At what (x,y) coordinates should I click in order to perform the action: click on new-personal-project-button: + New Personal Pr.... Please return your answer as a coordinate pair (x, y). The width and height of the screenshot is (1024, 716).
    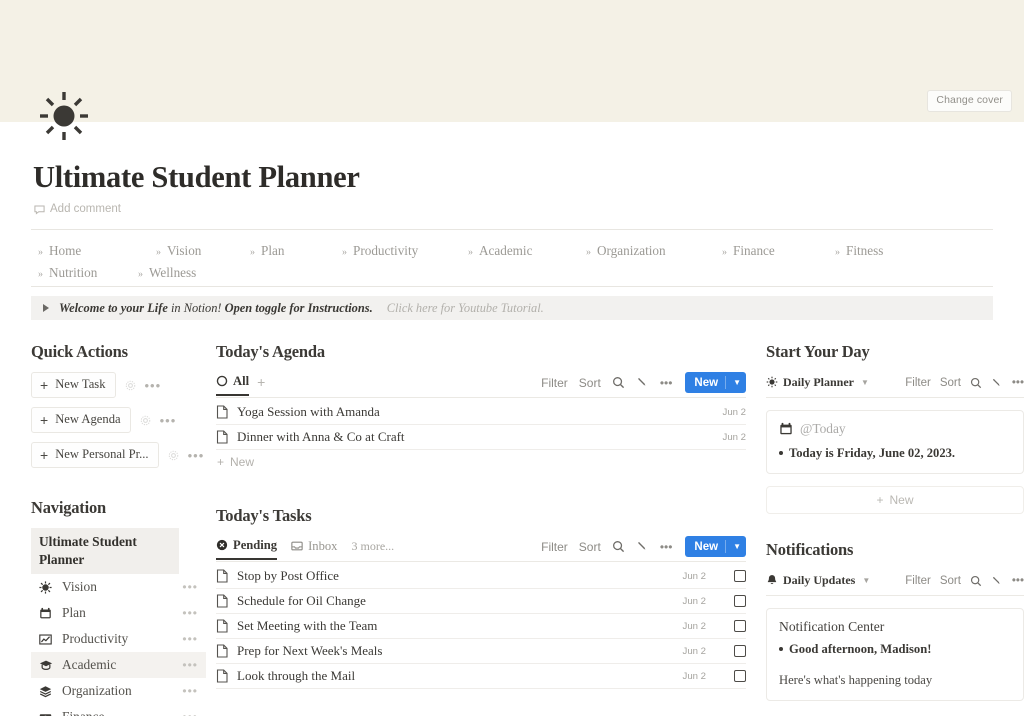
    Looking at the image, I should click on (95, 455).